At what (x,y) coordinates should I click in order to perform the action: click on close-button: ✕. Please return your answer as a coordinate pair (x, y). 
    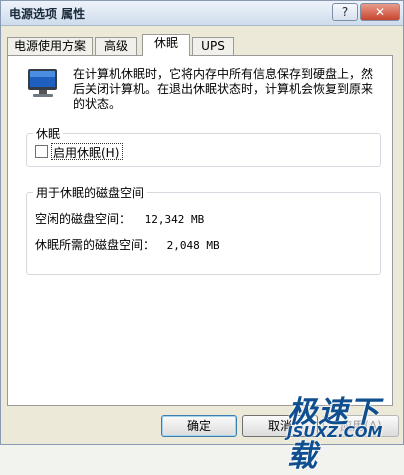
    Looking at the image, I should click on (380, 12).